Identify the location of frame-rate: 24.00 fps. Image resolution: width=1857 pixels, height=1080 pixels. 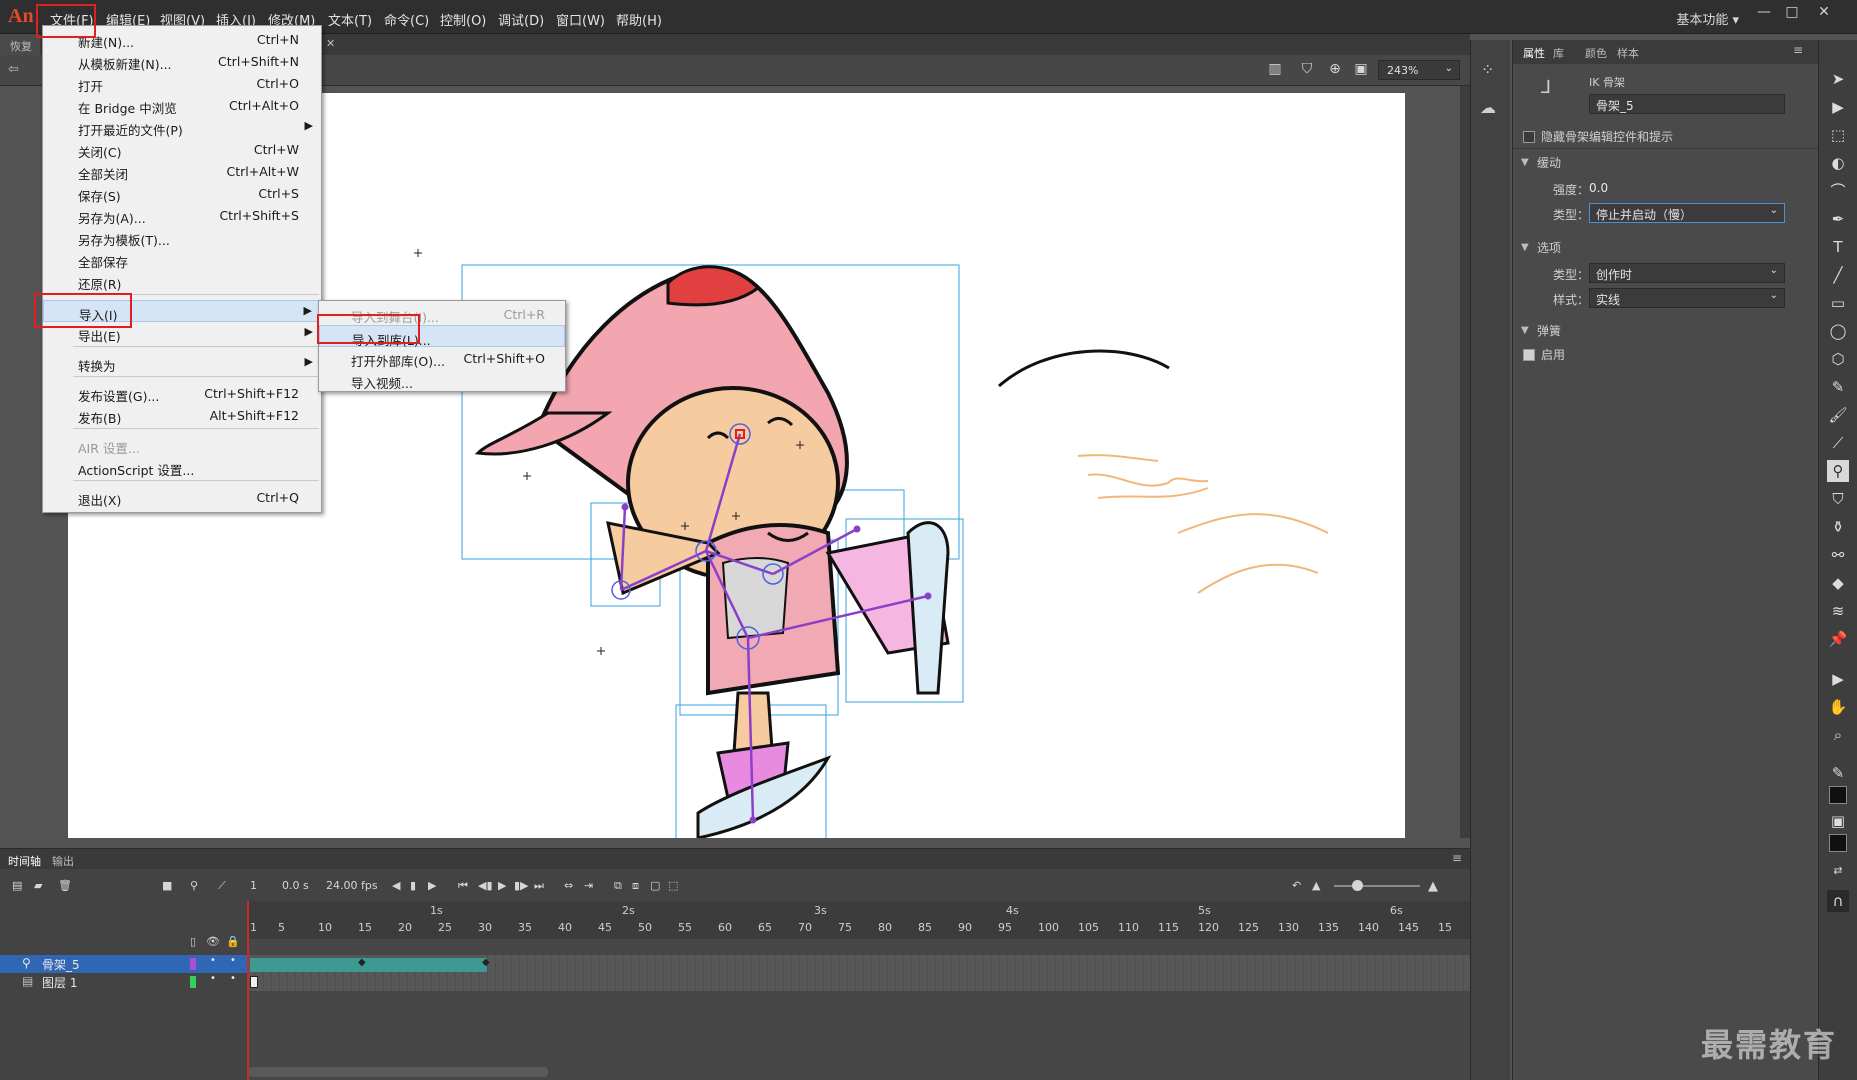
(352, 885).